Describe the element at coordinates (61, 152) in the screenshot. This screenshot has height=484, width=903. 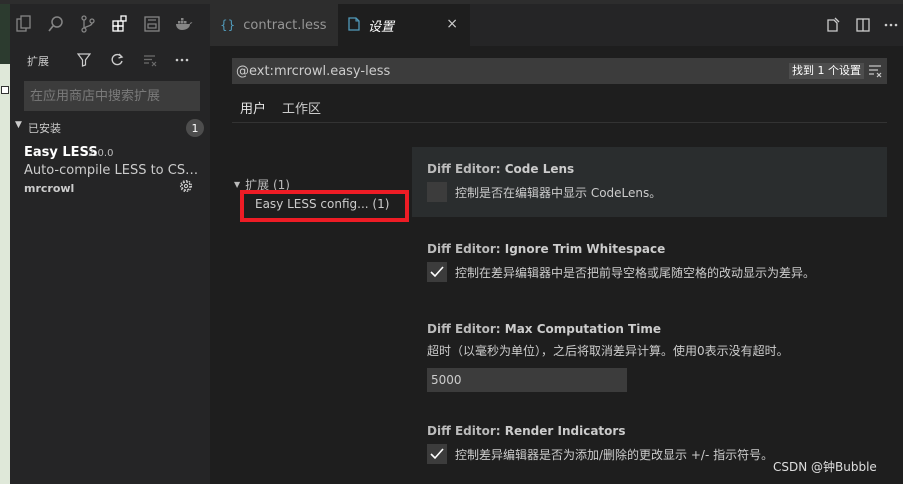
I see `extension-name: Easy LESS` at that location.